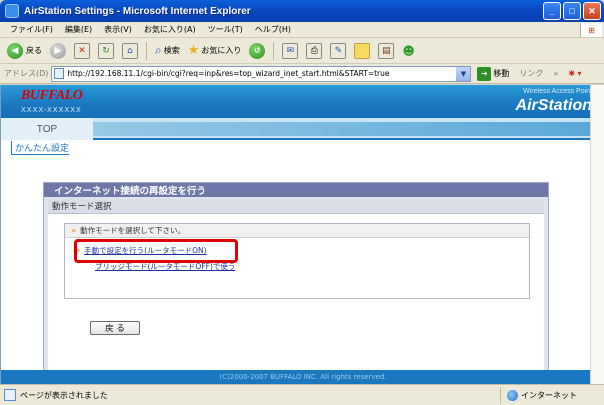 Image resolution: width=604 pixels, height=405 pixels. I want to click on mail-icon: ✉, so click(290, 50).